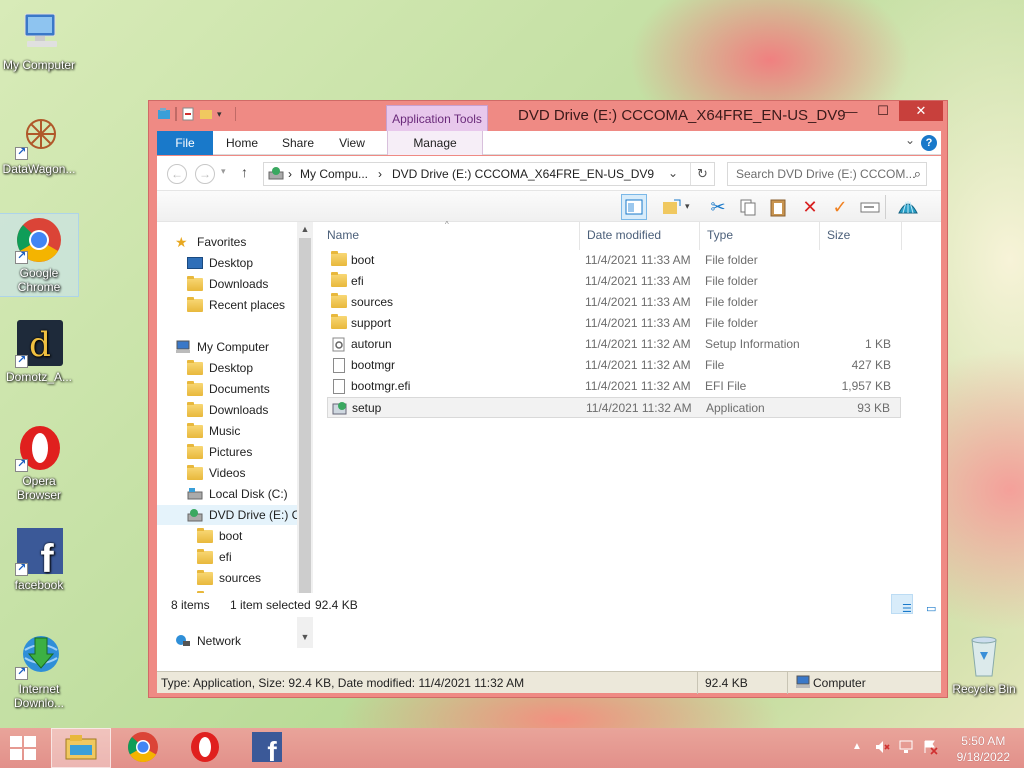 Image resolution: width=1024 pixels, height=768 pixels. What do you see at coordinates (614, 260) in the screenshot?
I see `file-row: boot 11/4/2021 11:33 AM File folder` at bounding box center [614, 260].